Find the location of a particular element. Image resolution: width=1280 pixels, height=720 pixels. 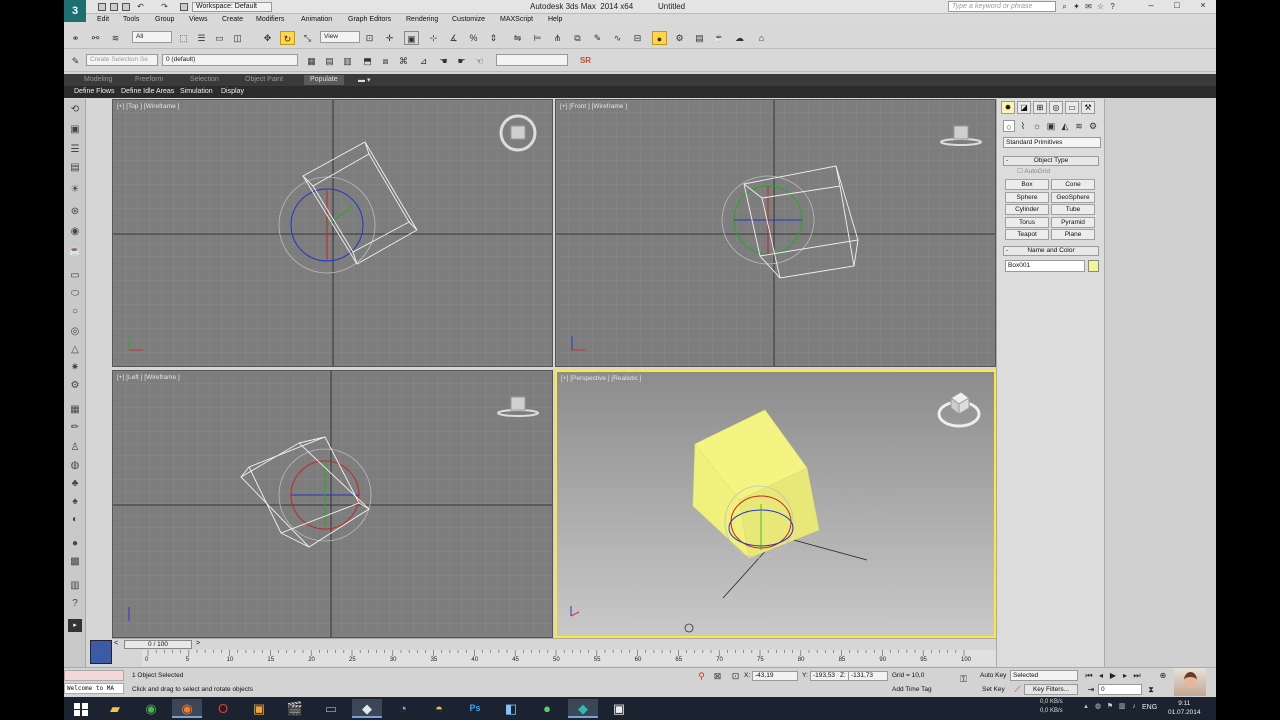

viewport-top-label: [+] [Top ] [Wireframe ] is located at coordinates (148, 106).